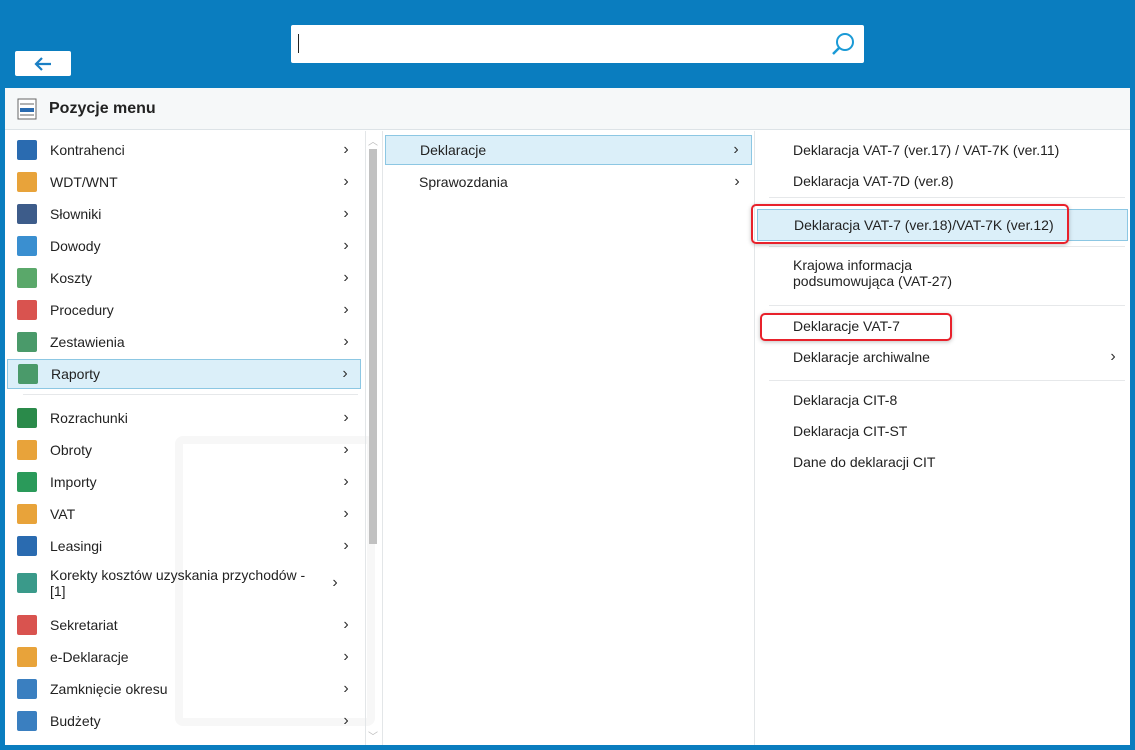 The width and height of the screenshot is (1135, 750). What do you see at coordinates (184, 450) in the screenshot?
I see `menu-item: Obroty ›` at bounding box center [184, 450].